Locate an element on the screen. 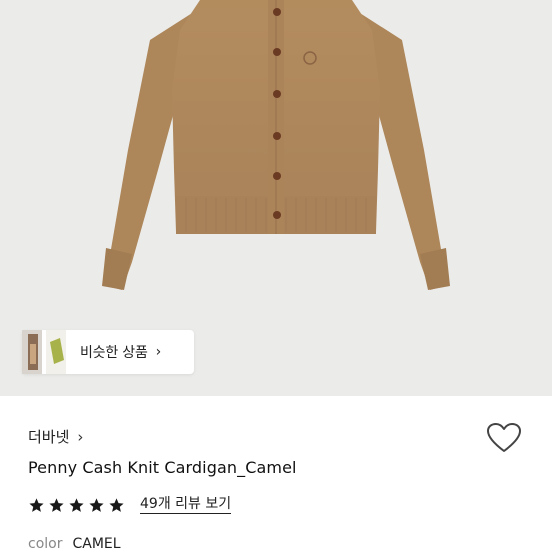  brand-link: 더바넷 › is located at coordinates (55, 436).